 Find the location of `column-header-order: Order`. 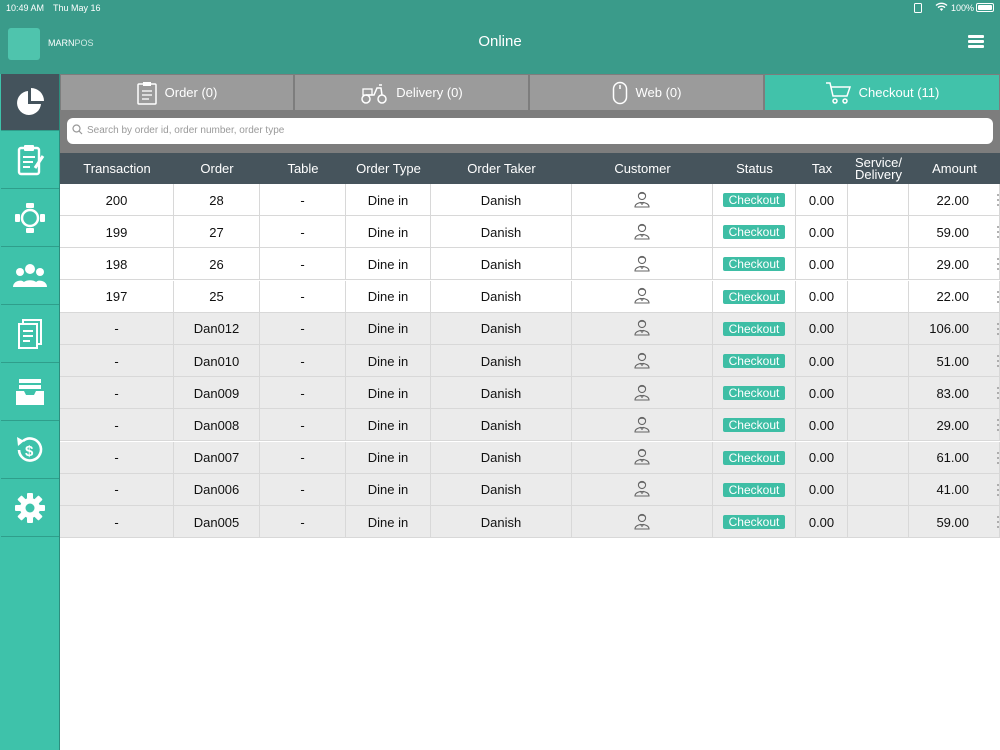

column-header-order: Order is located at coordinates (217, 168).